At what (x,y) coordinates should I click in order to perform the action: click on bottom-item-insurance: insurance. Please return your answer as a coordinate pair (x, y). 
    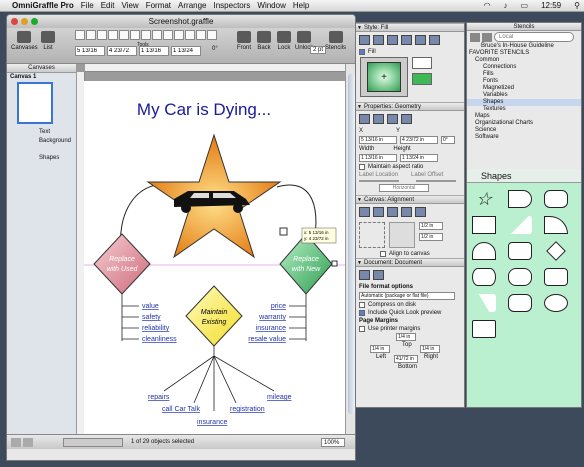
    Looking at the image, I should click on (212, 422).